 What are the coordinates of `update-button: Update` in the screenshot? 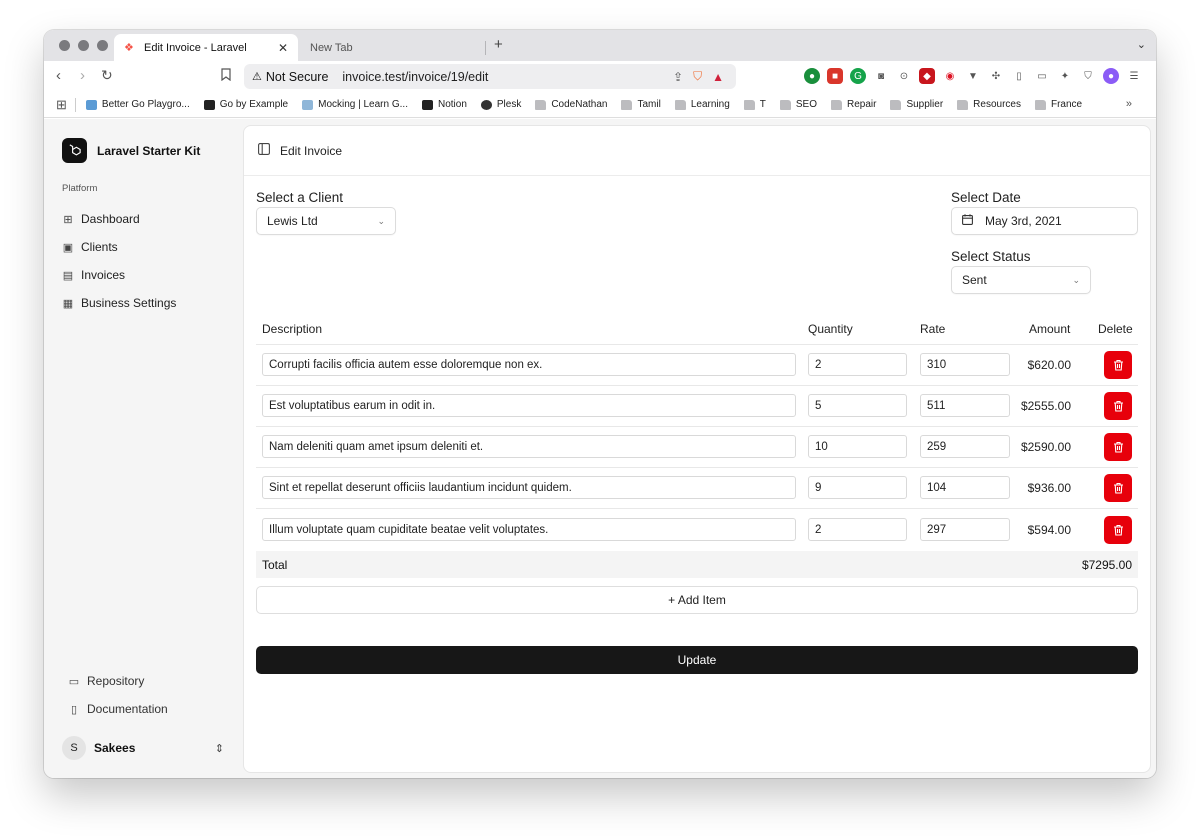 It's located at (697, 660).